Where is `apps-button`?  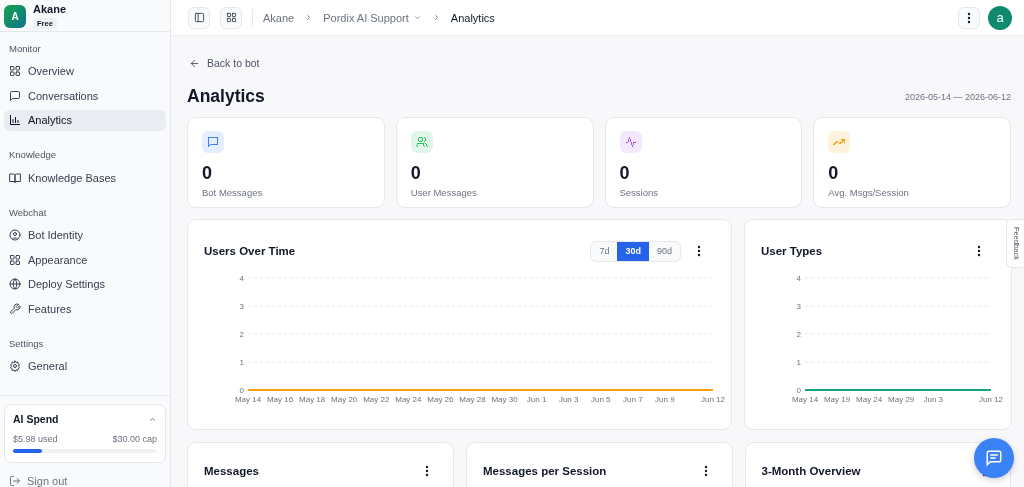 apps-button is located at coordinates (231, 17).